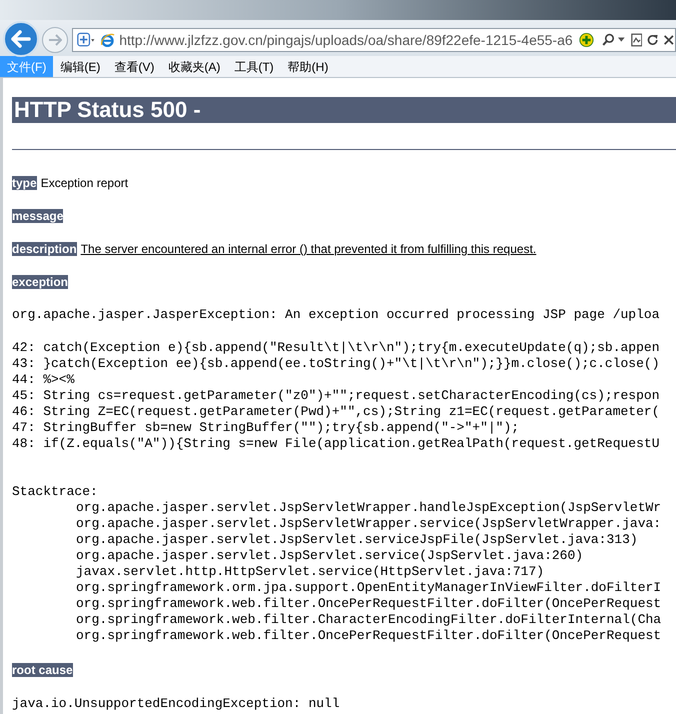 Image resolution: width=676 pixels, height=714 pixels. Describe the element at coordinates (55, 40) in the screenshot. I see `forward-arrow-icon` at that location.